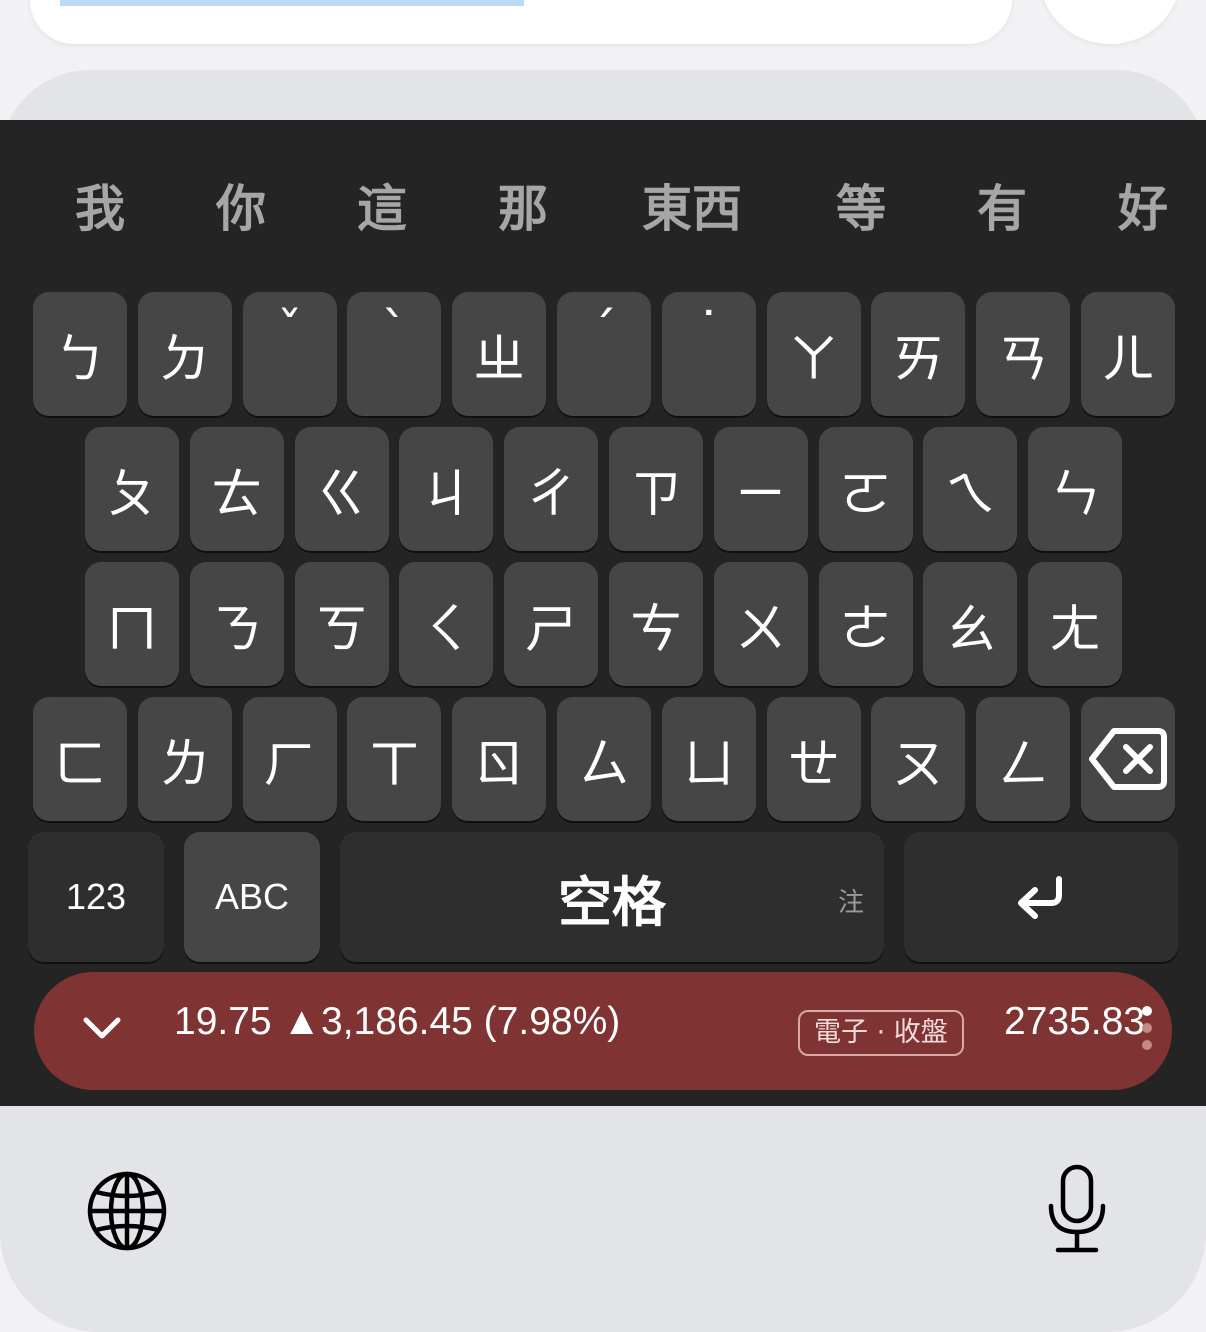  Describe the element at coordinates (760, 624) in the screenshot. I see `key: ㄨ` at that location.